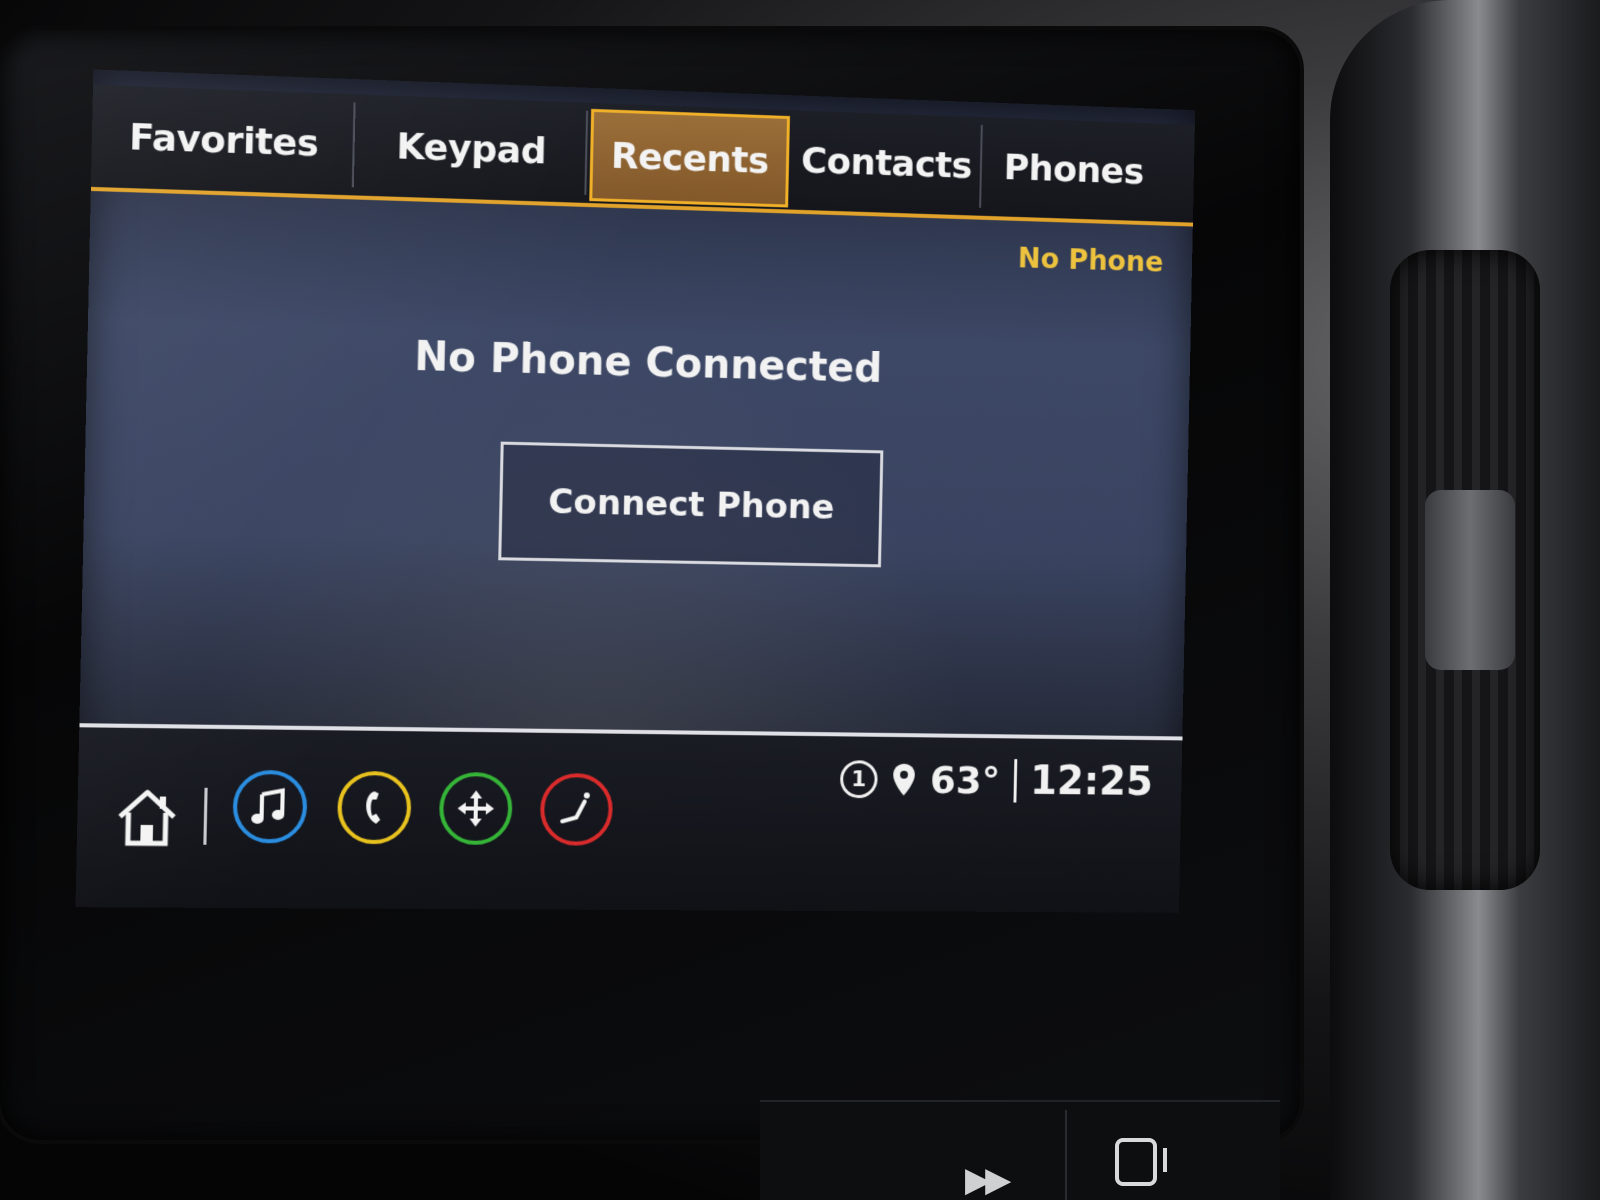 This screenshot has width=1600, height=1200. I want to click on temperature-readout: 63°, so click(965, 780).